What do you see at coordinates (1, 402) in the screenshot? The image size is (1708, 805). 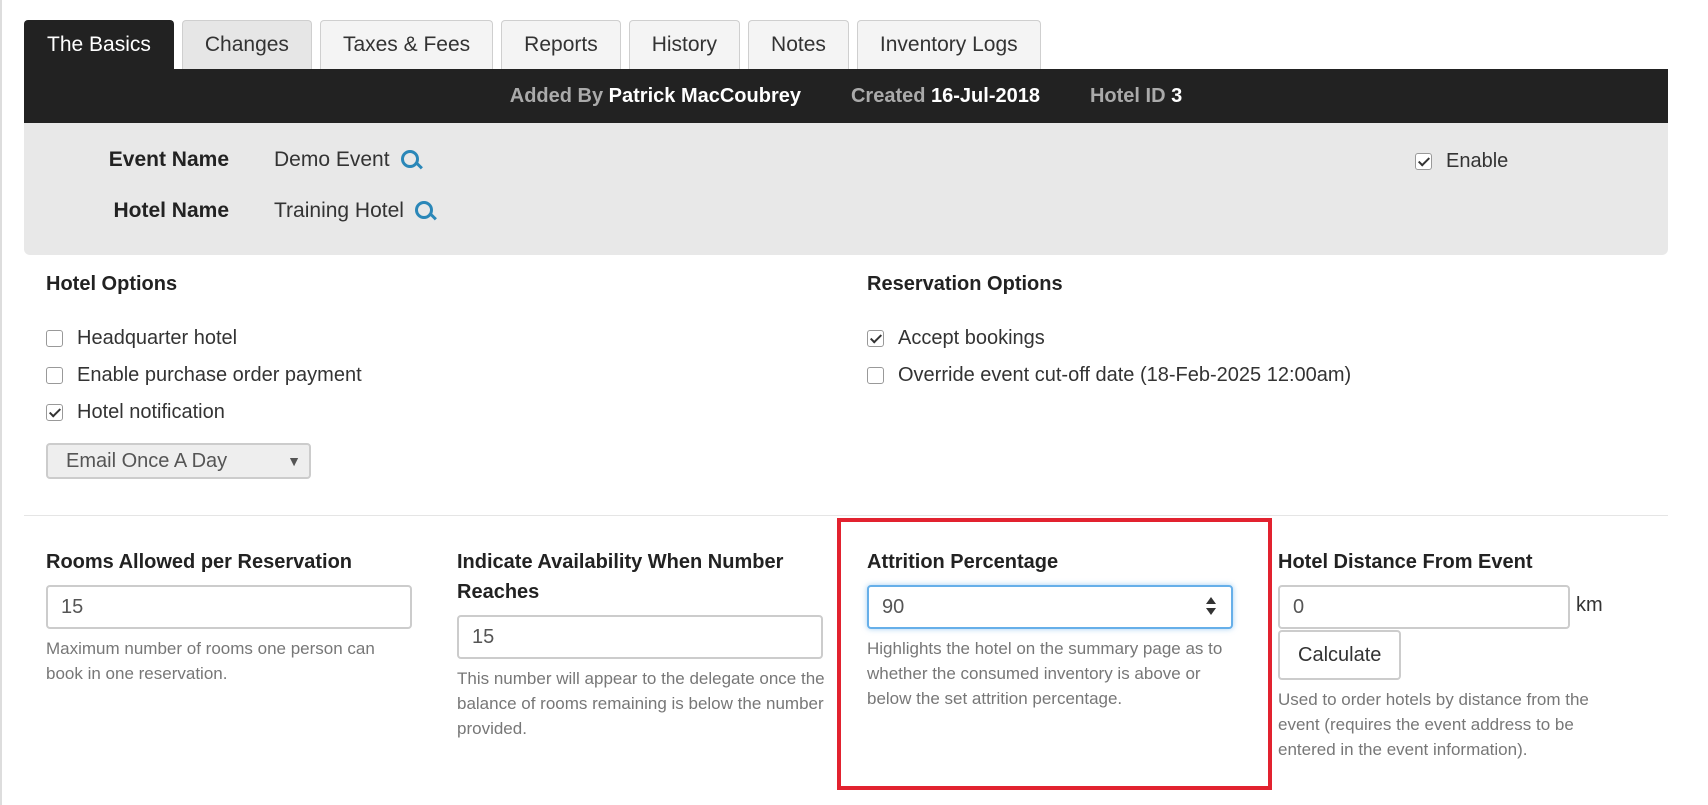 I see `page-edge` at bounding box center [1, 402].